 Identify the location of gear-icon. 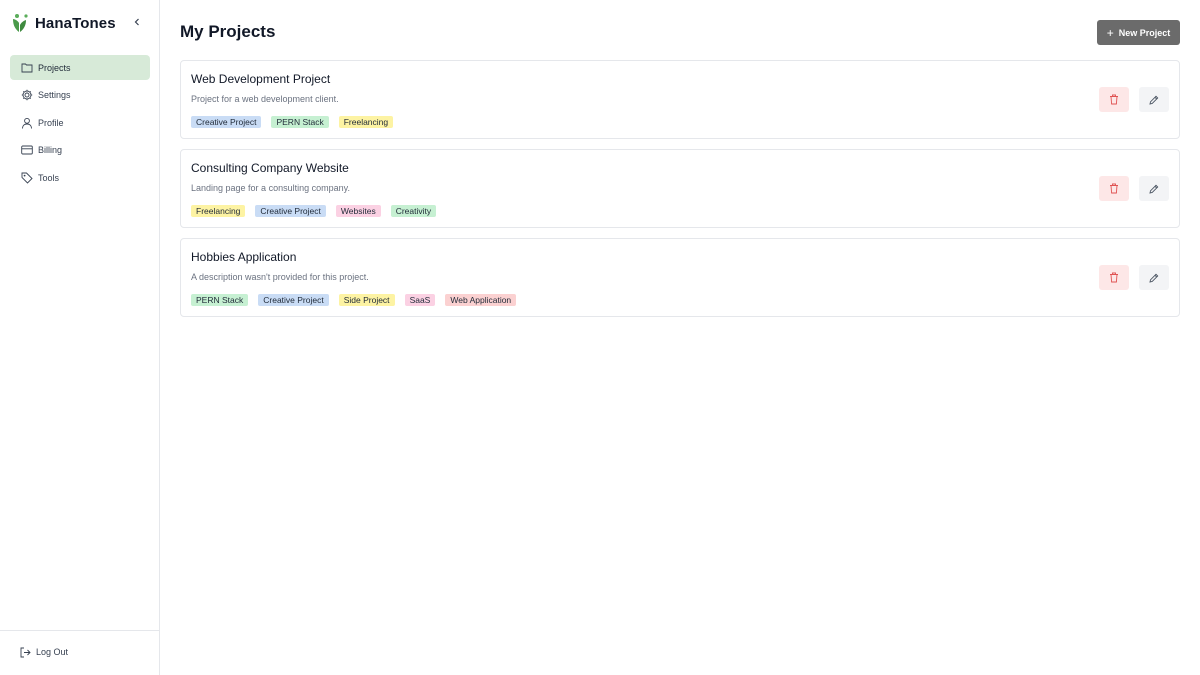
(26, 95).